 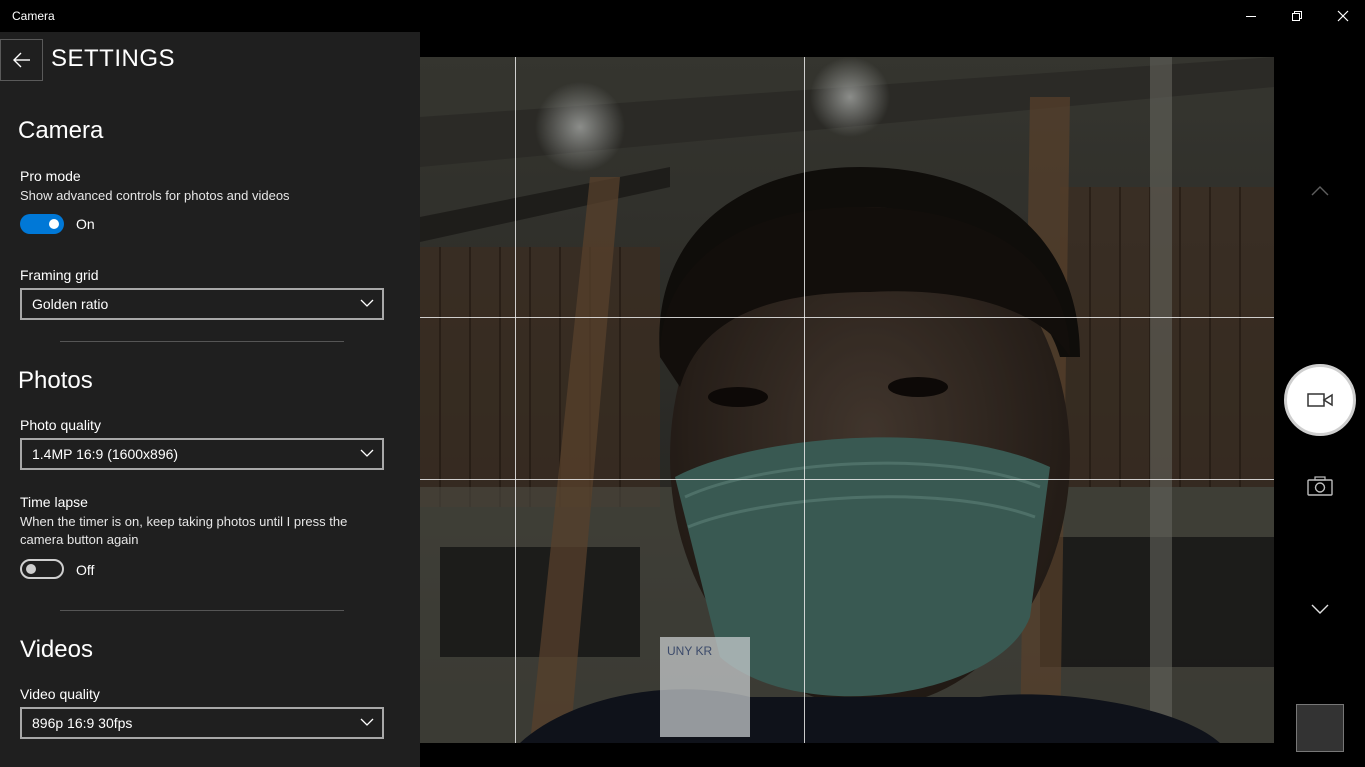 What do you see at coordinates (42, 569) in the screenshot?
I see `time-lapse-toggle` at bounding box center [42, 569].